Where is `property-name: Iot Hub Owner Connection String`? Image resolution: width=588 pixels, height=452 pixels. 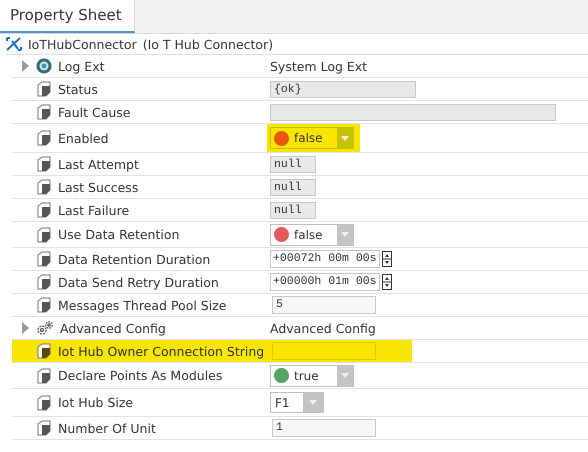
property-name: Iot Hub Owner Connection String is located at coordinates (161, 351).